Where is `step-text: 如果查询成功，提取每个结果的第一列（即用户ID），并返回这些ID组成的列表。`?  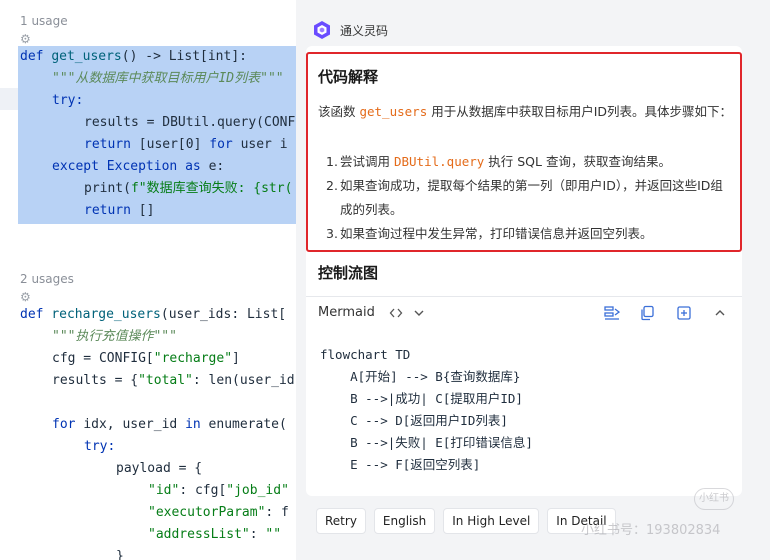 step-text: 如果查询成功，提取每个结果的第一列（即用户ID），并返回这些ID组成的列表。 is located at coordinates (531, 197).